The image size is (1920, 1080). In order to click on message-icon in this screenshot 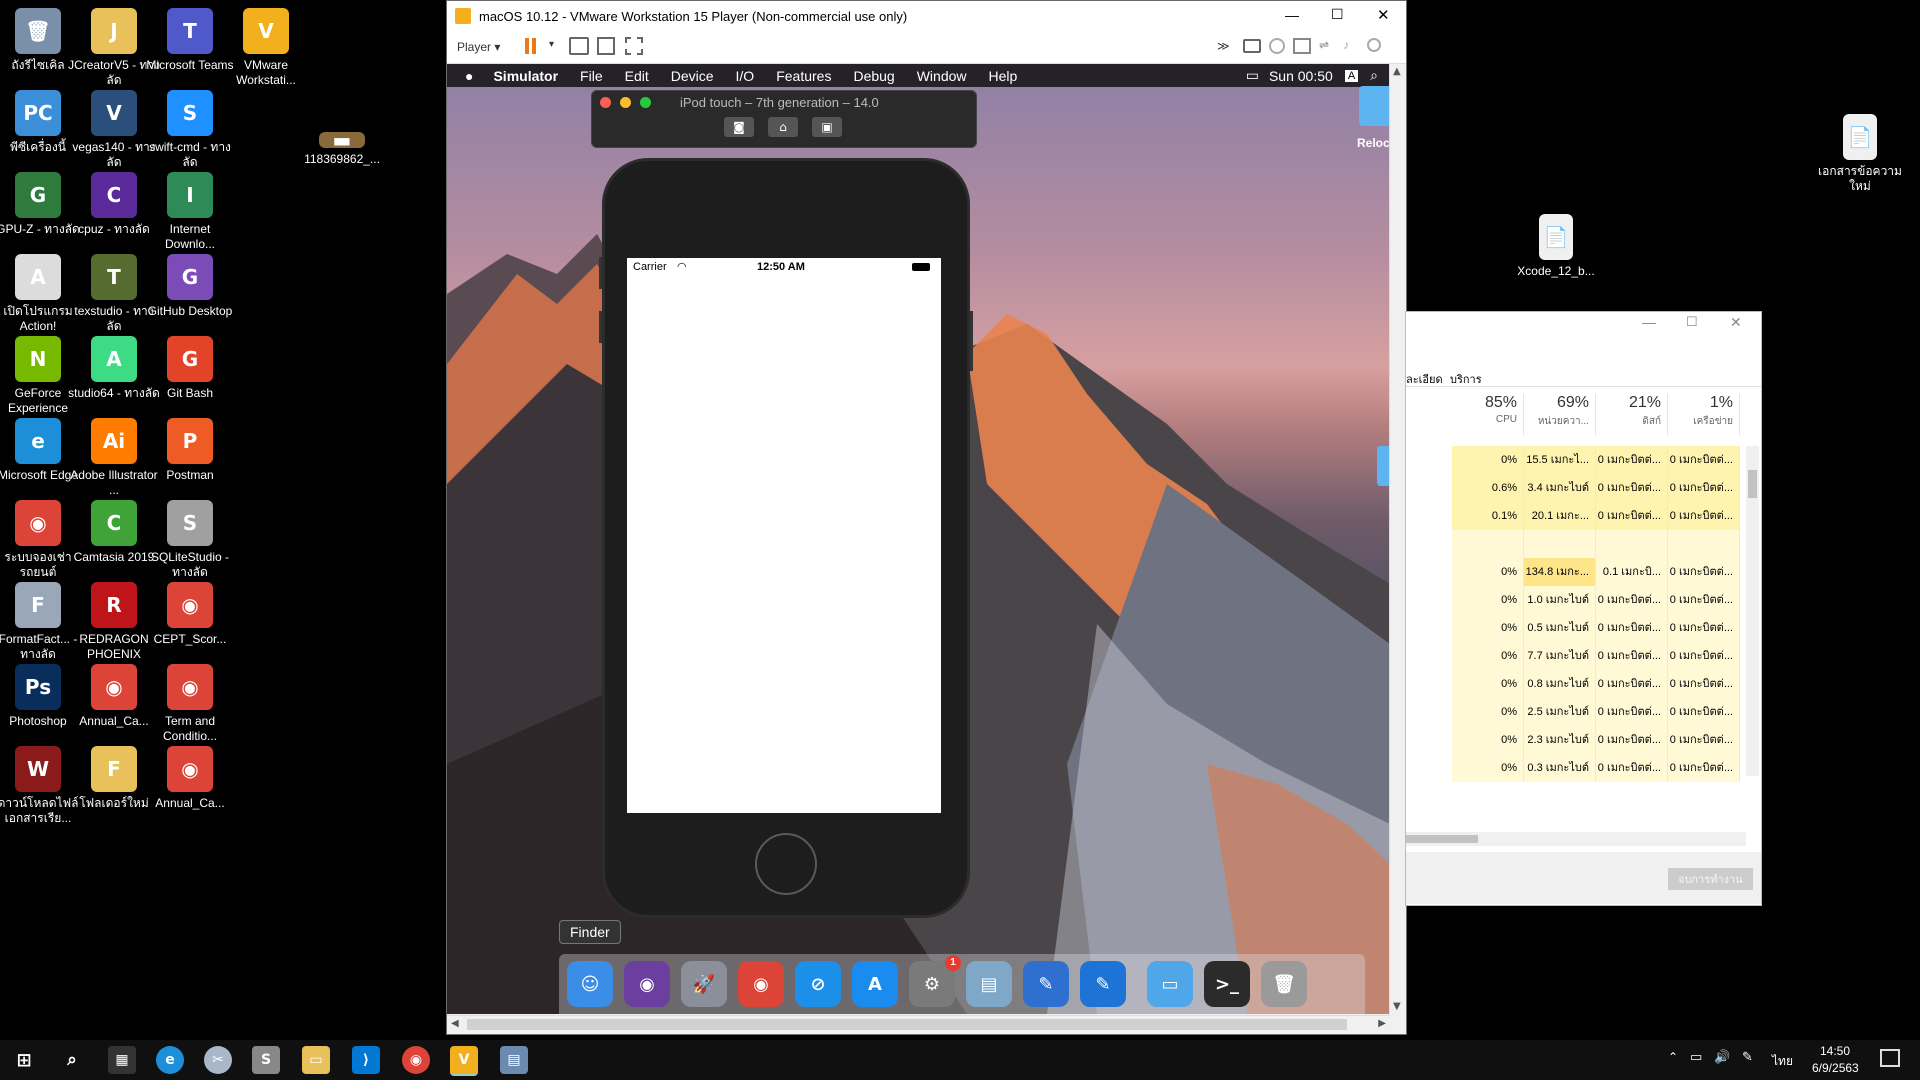, I will do `click(1374, 45)`.